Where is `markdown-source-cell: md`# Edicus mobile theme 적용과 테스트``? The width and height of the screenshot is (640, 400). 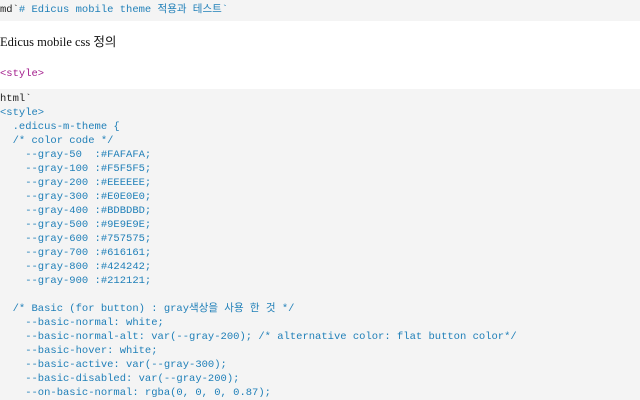
markdown-source-cell: md`# Edicus mobile theme 적용과 테스트` is located at coordinates (320, 10).